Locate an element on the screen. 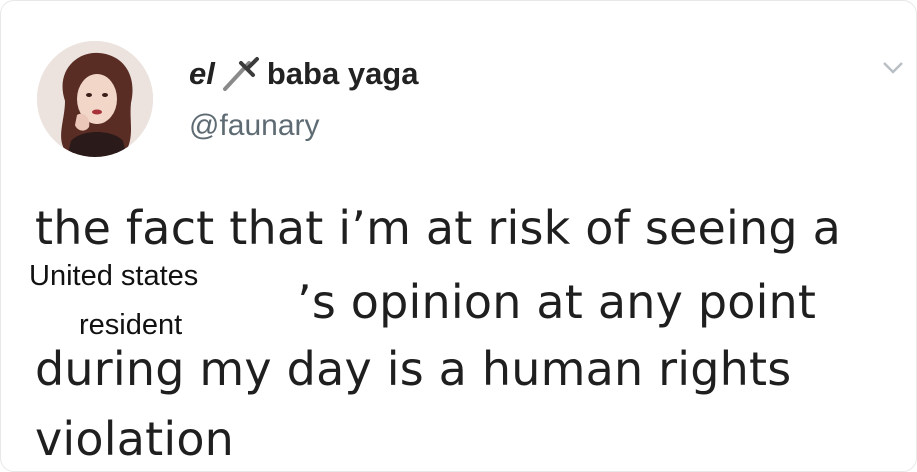 The height and width of the screenshot is (472, 917). tweet-text-line-2: ’s opinion at any point is located at coordinates (557, 302).